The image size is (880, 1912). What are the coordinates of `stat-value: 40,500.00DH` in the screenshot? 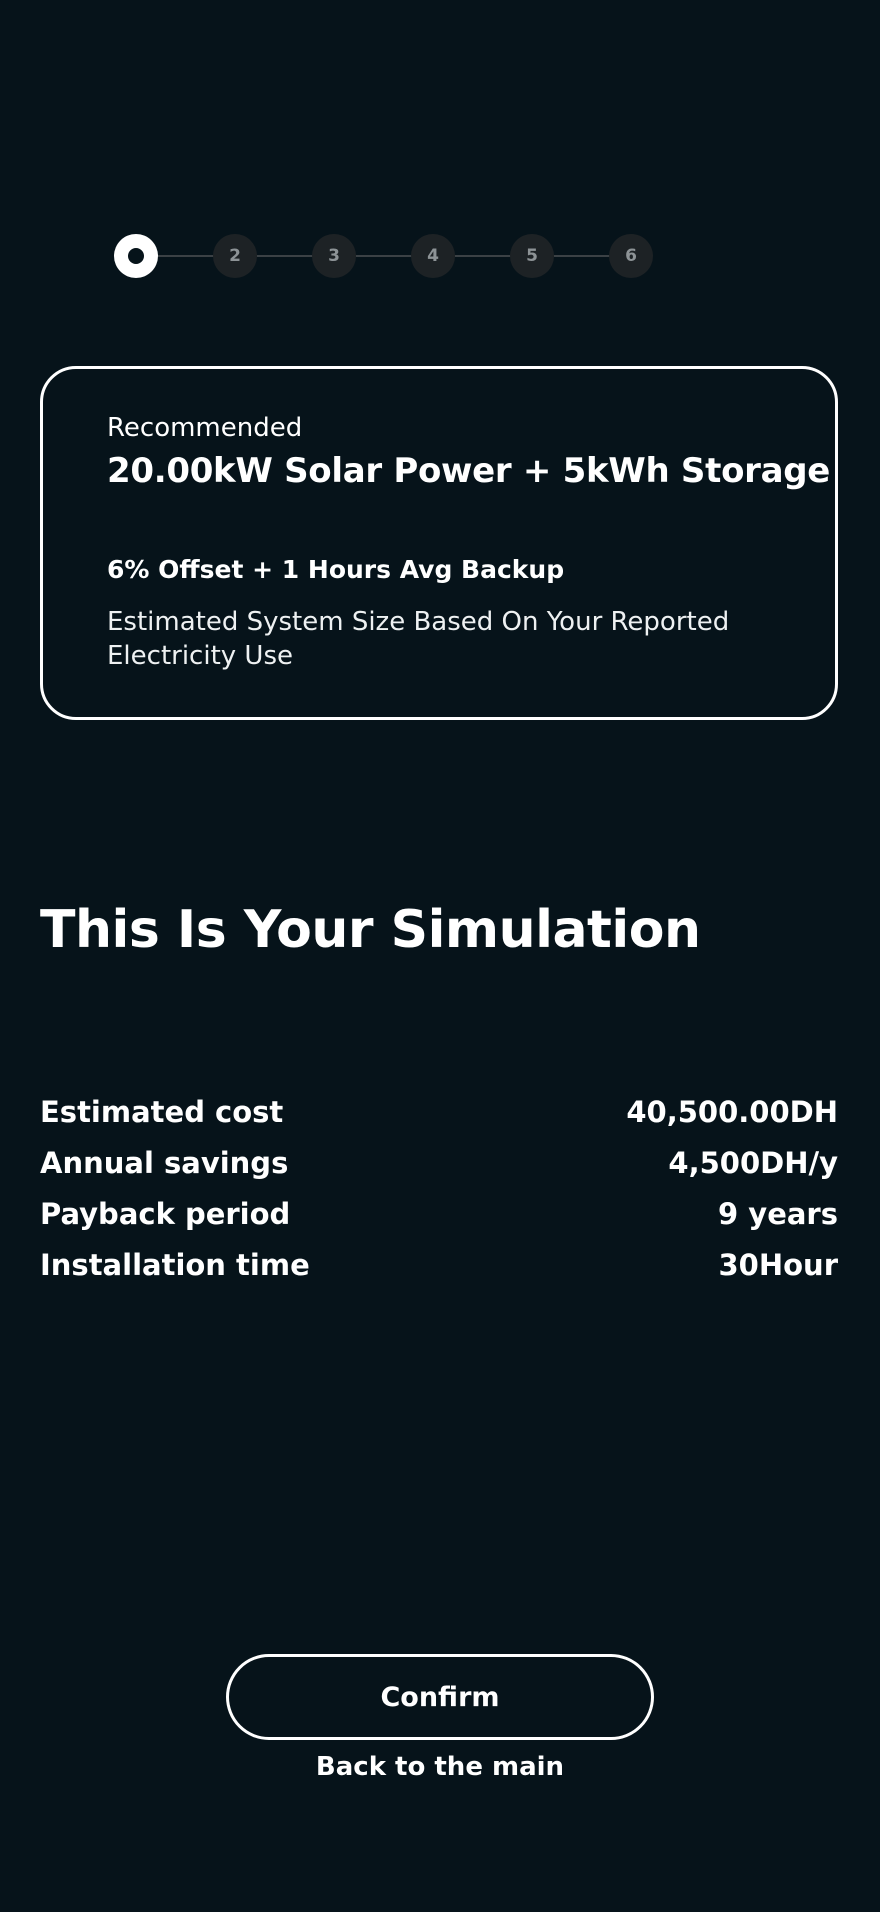 It's located at (732, 1111).